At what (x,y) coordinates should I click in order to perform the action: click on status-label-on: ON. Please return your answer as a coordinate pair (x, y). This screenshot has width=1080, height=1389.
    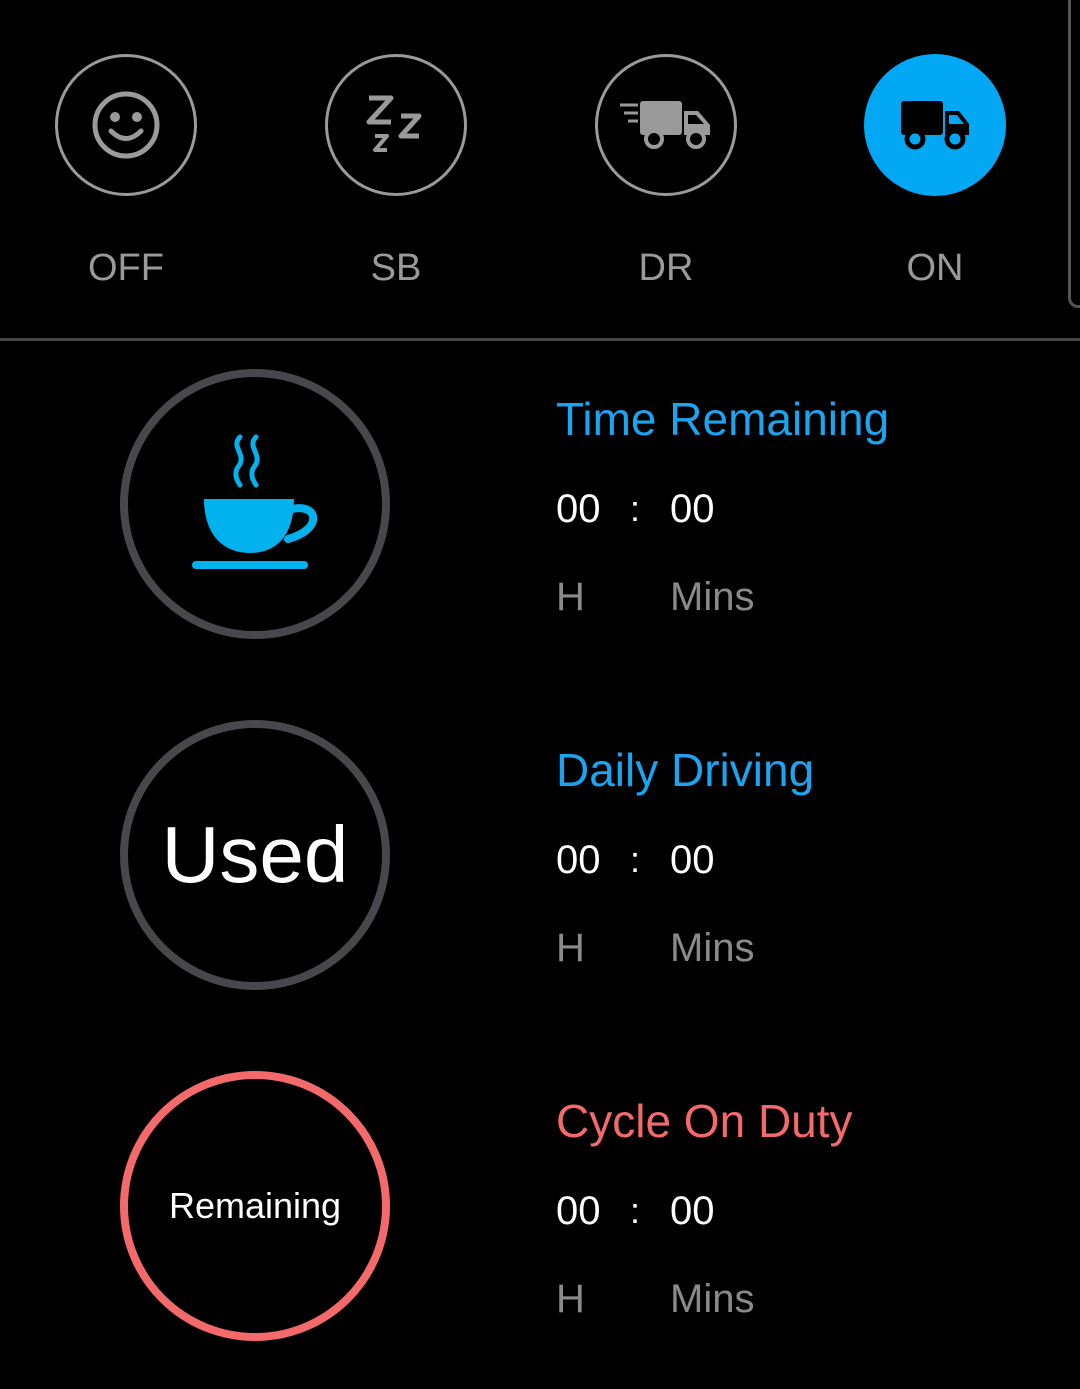
    Looking at the image, I should click on (935, 268).